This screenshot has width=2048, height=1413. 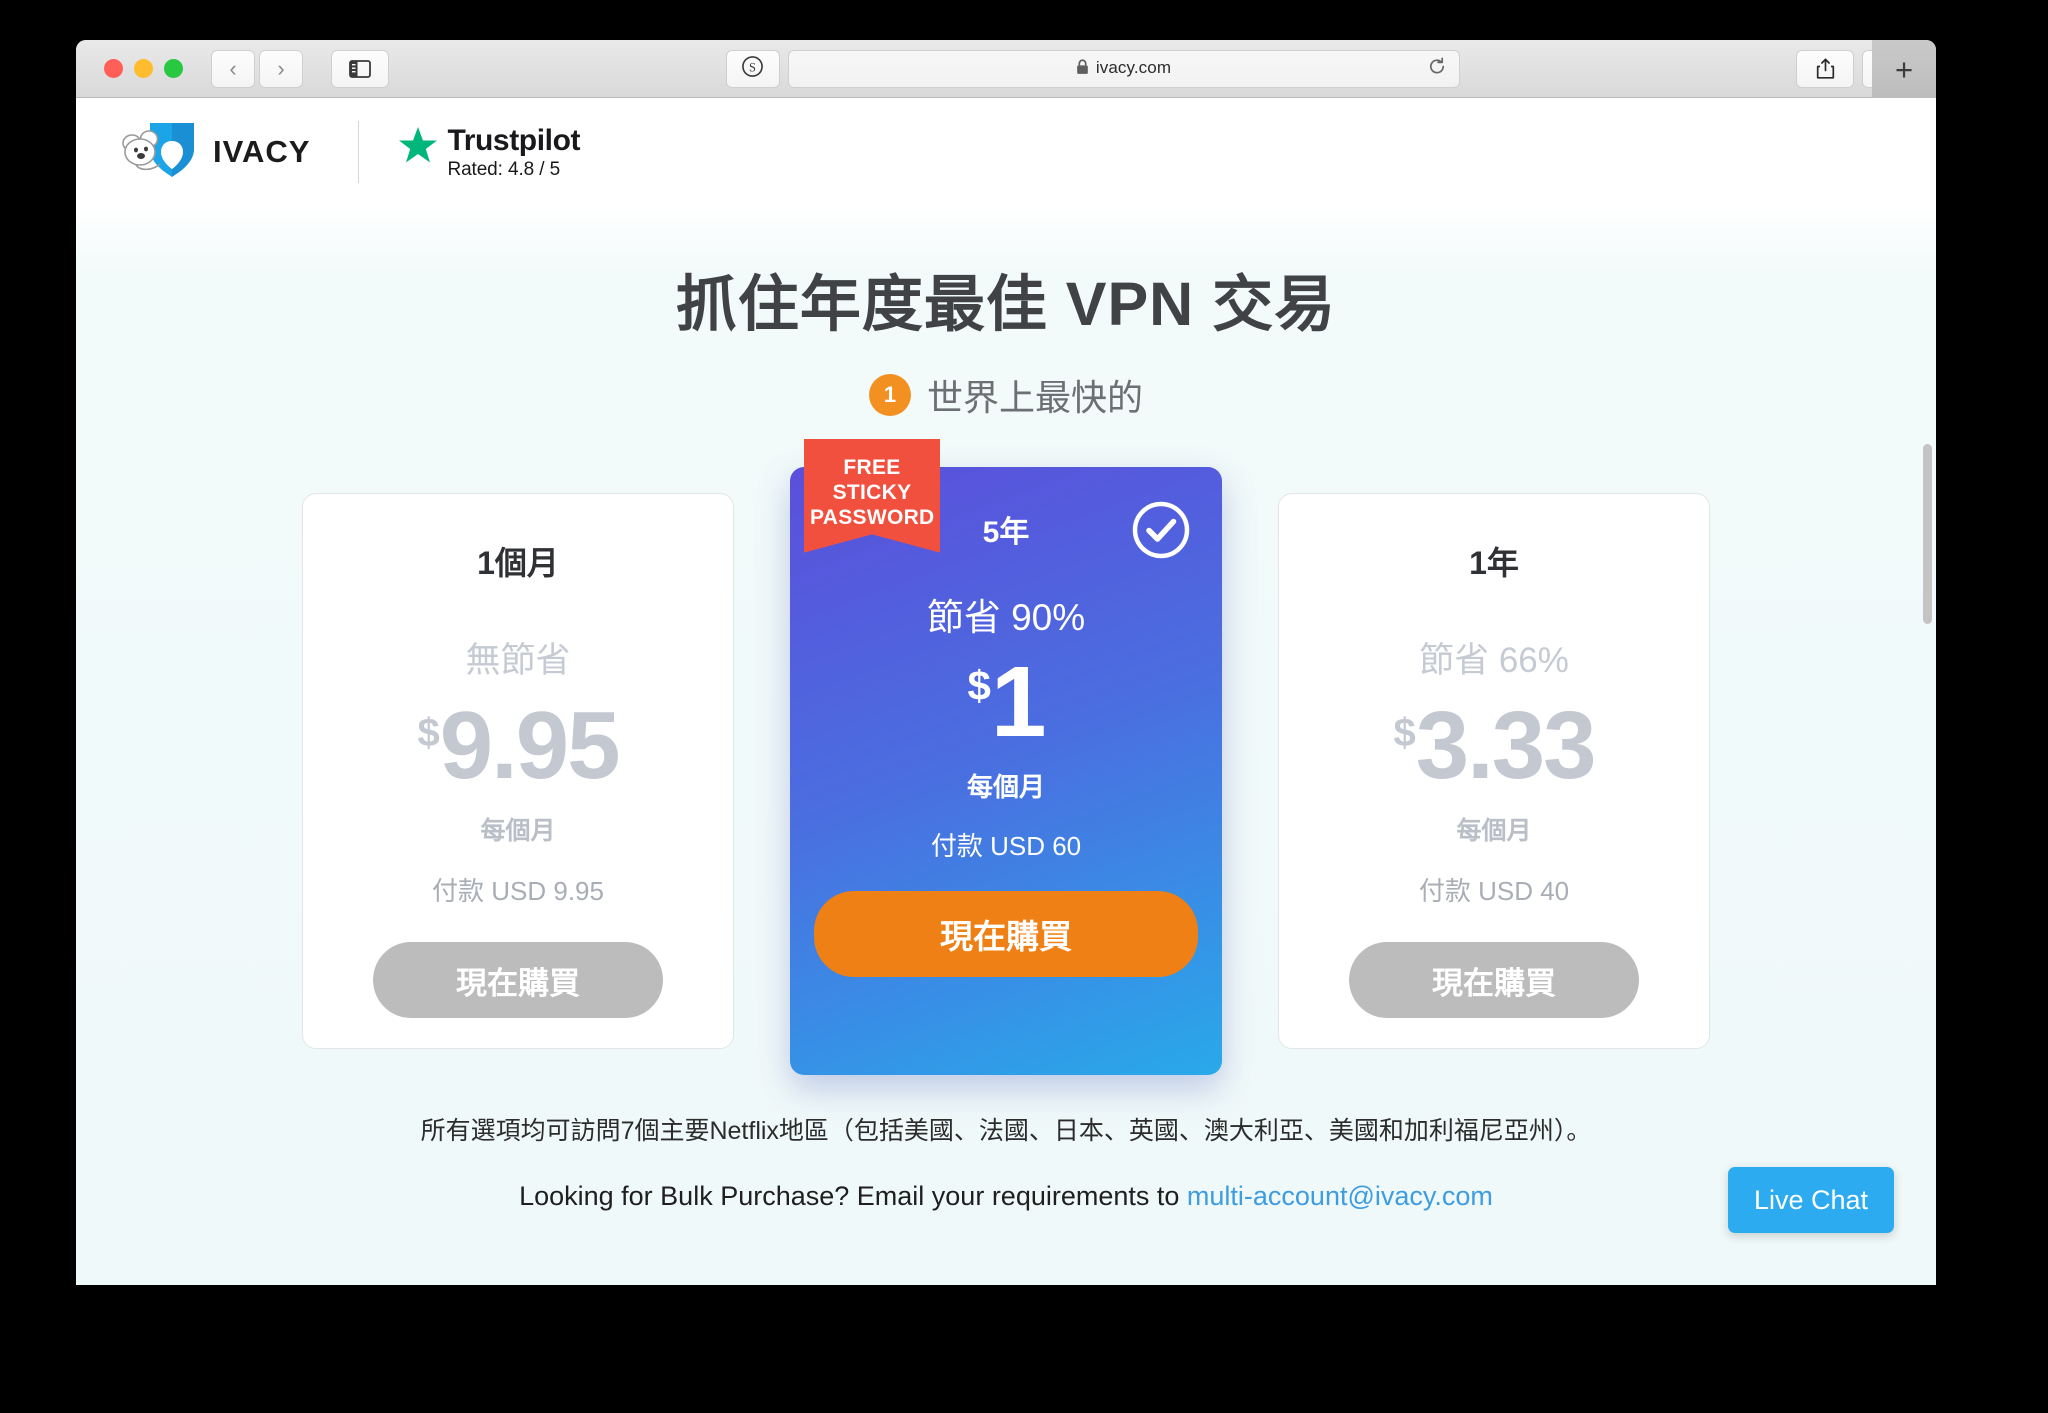 I want to click on chevron-left-icon: ‹, so click(x=233, y=68).